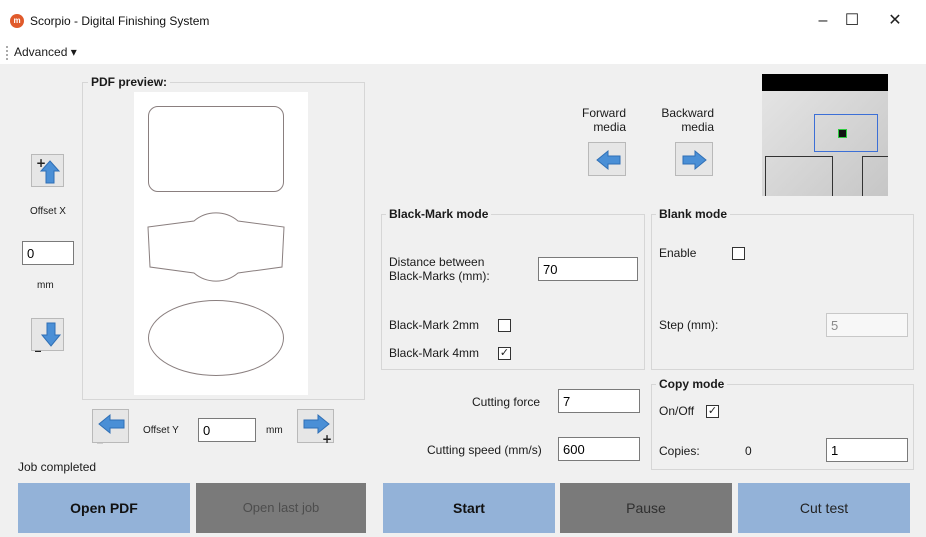 The image size is (926, 537). Describe the element at coordinates (825, 82) in the screenshot. I see `camera-top-bar` at that location.